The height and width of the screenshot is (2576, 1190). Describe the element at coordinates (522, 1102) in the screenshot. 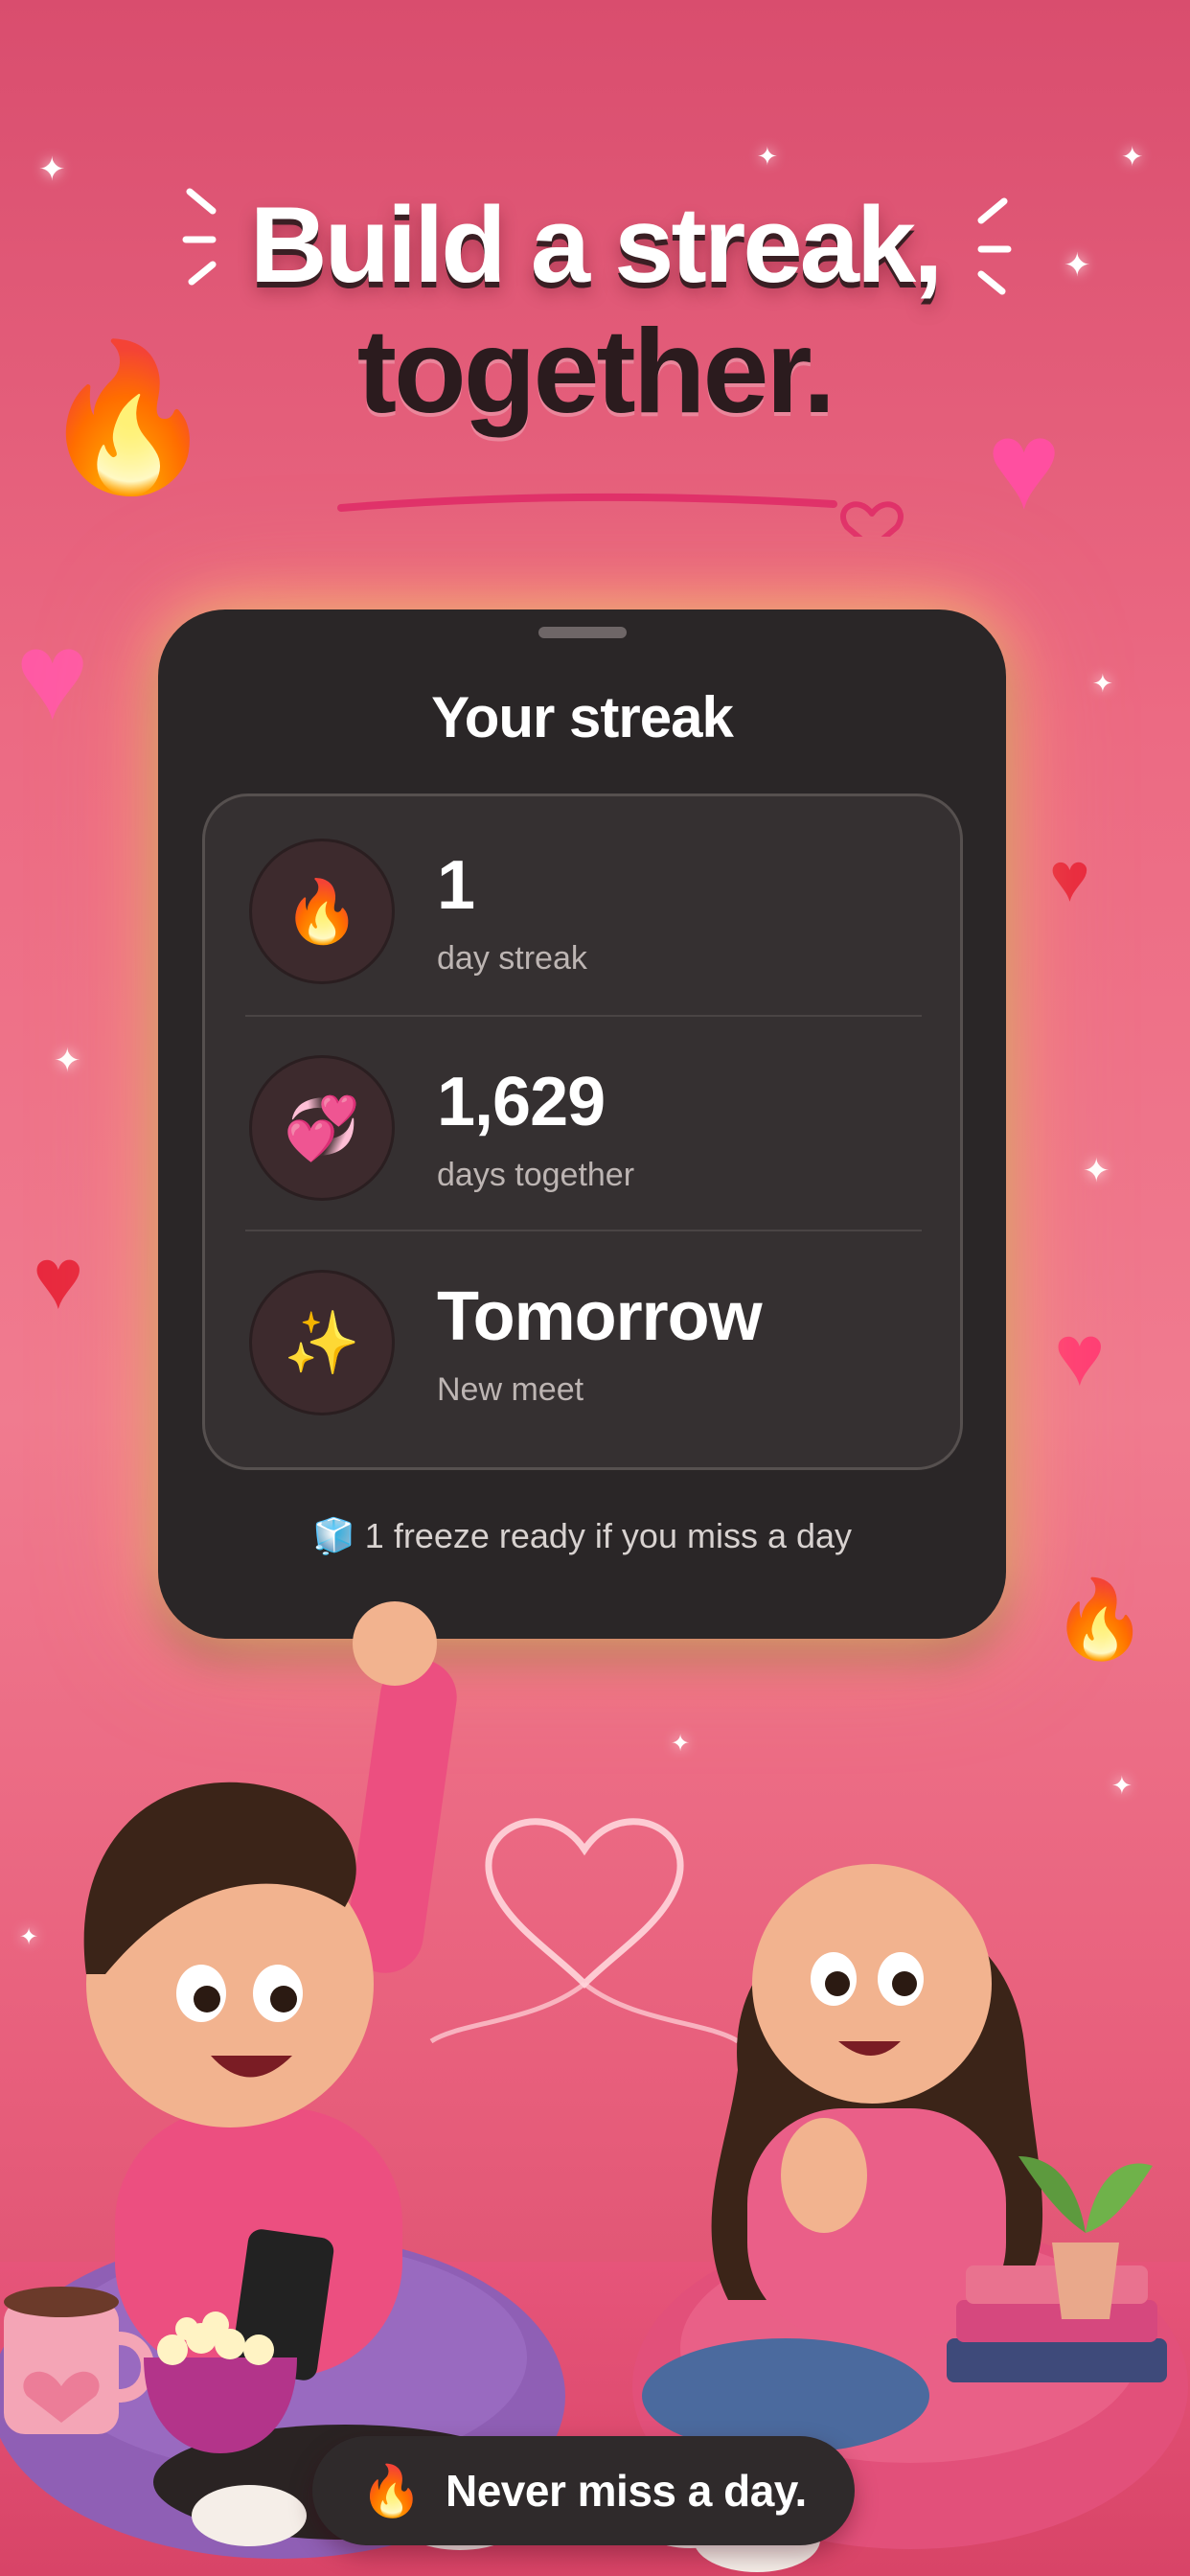

I see `stat-value: 1,629` at that location.